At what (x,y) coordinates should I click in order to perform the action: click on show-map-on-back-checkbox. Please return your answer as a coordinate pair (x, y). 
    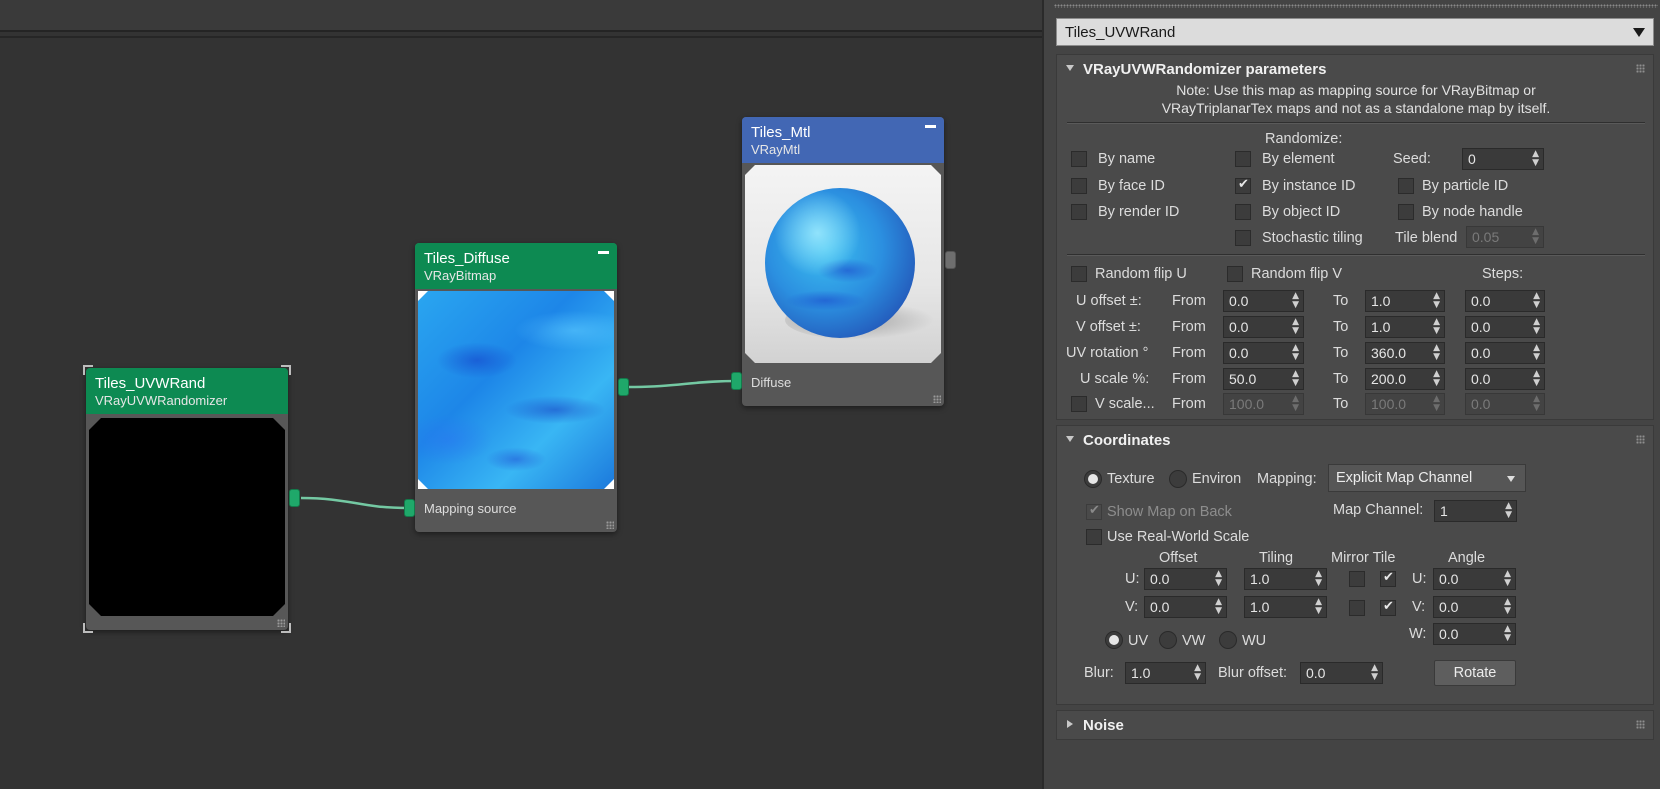
    Looking at the image, I should click on (1094, 511).